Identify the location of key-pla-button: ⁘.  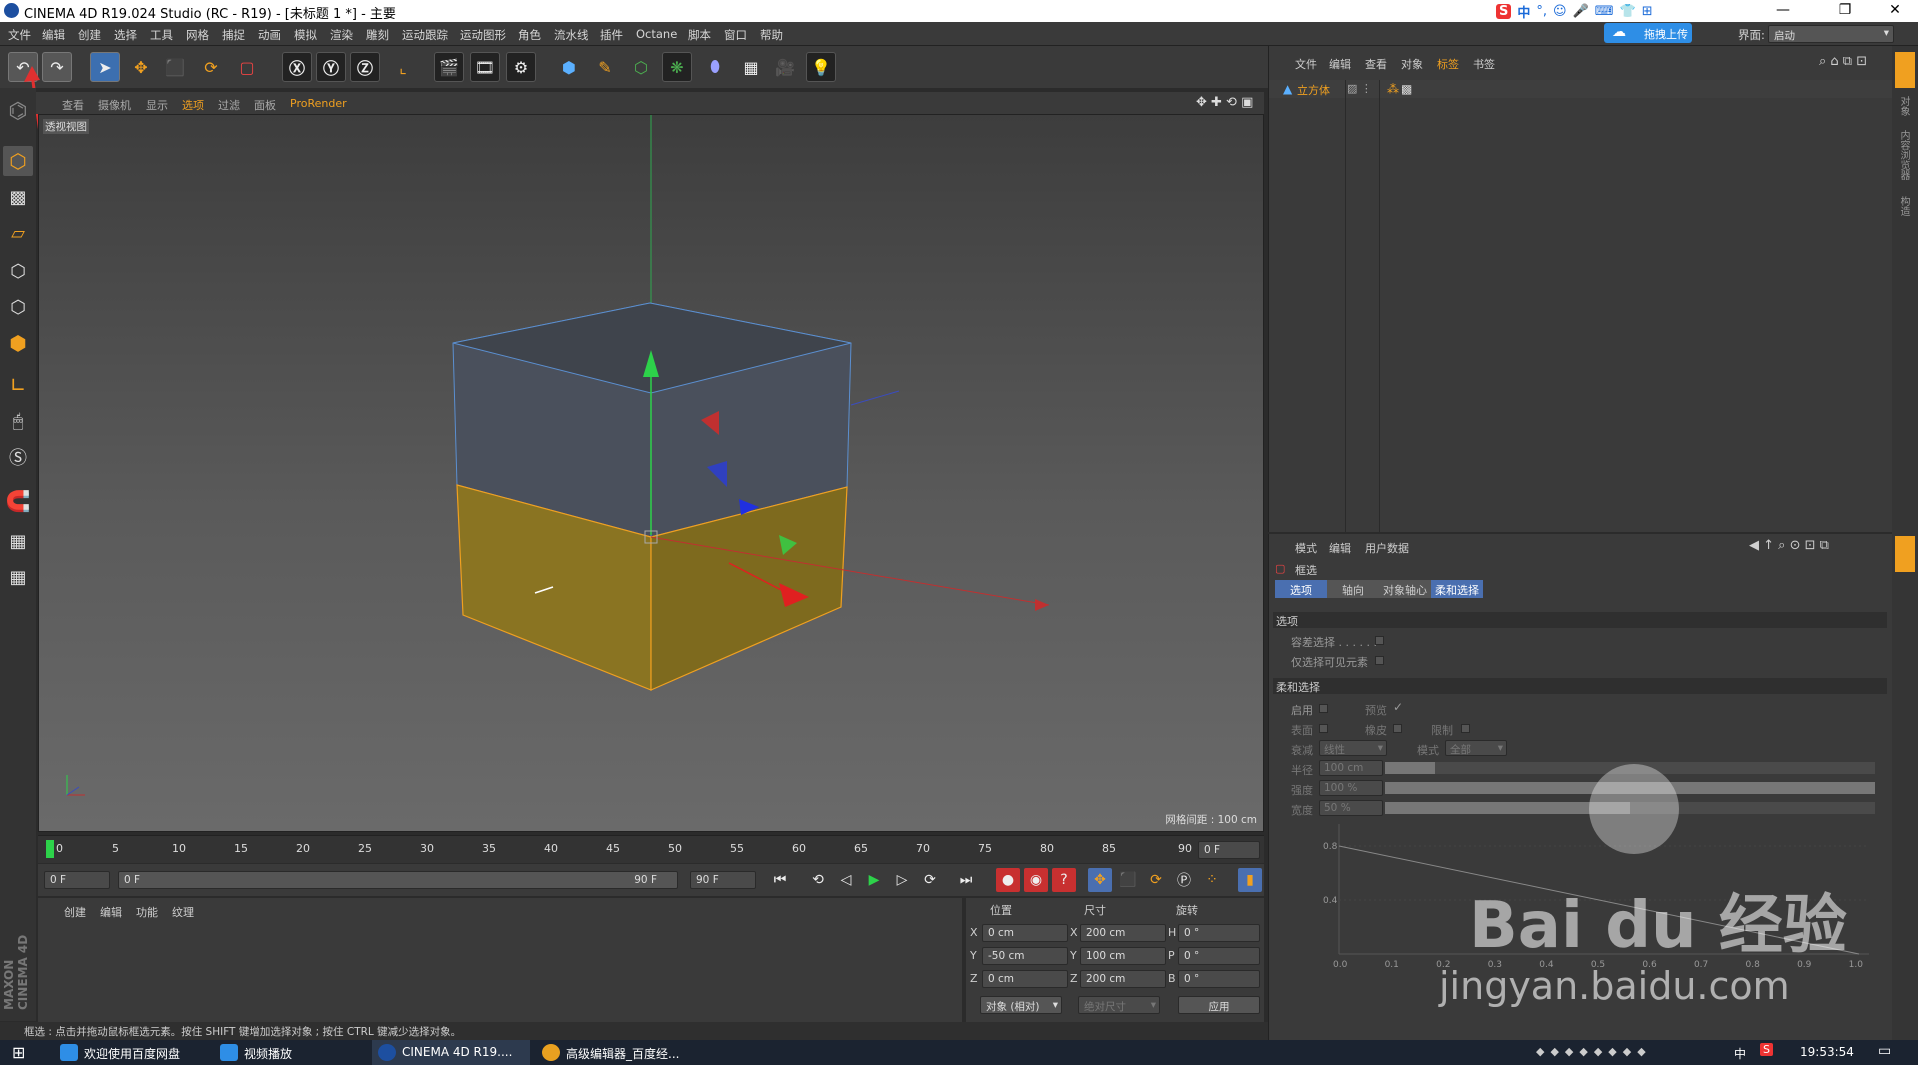
(1212, 880).